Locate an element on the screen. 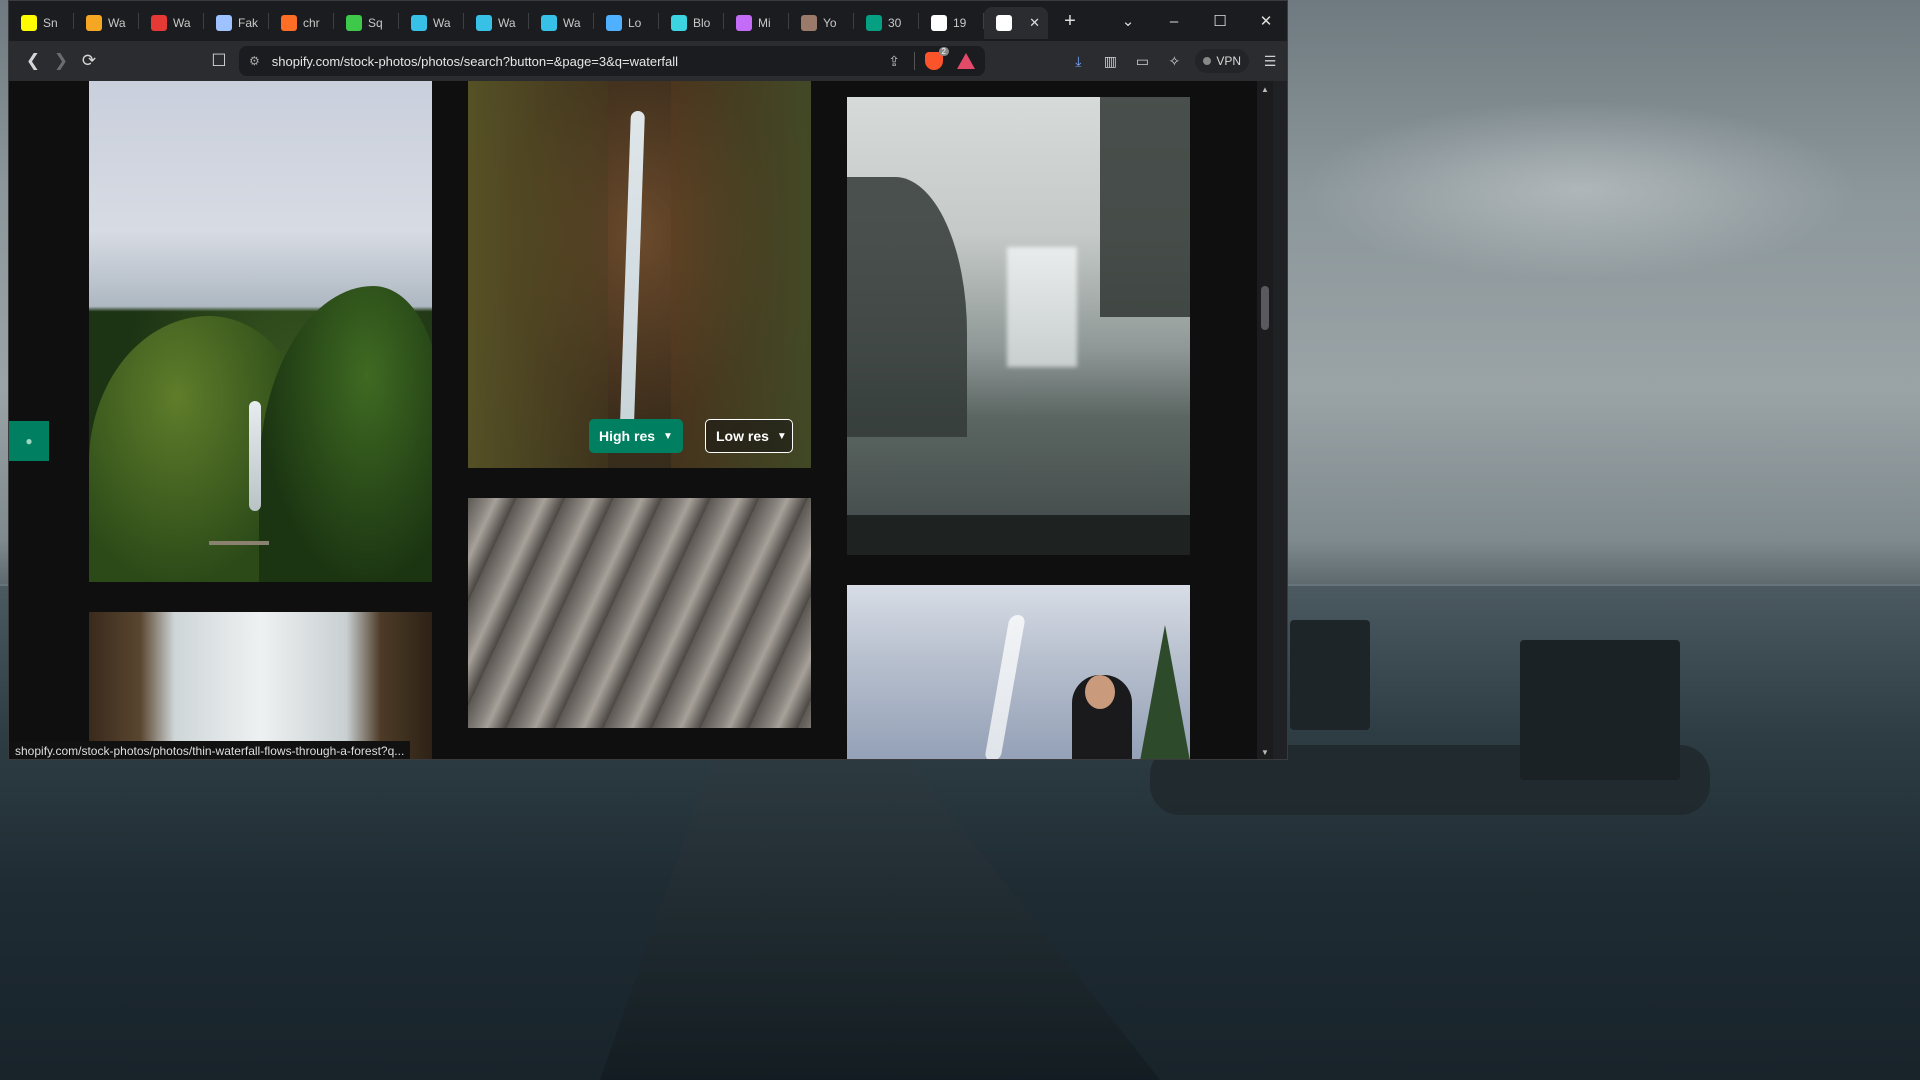  vertical-scrollbar: ▲ ▼ is located at coordinates (1265, 420).